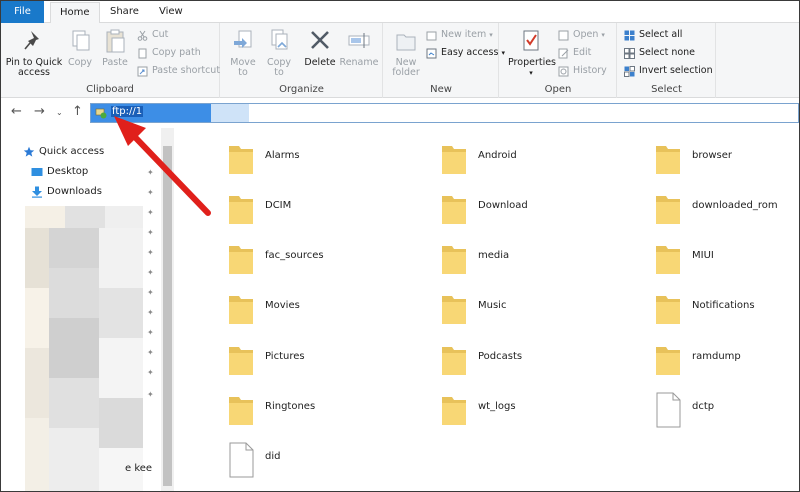  Describe the element at coordinates (74, 191) in the screenshot. I see `nav-downloads-label: Downloads` at that location.